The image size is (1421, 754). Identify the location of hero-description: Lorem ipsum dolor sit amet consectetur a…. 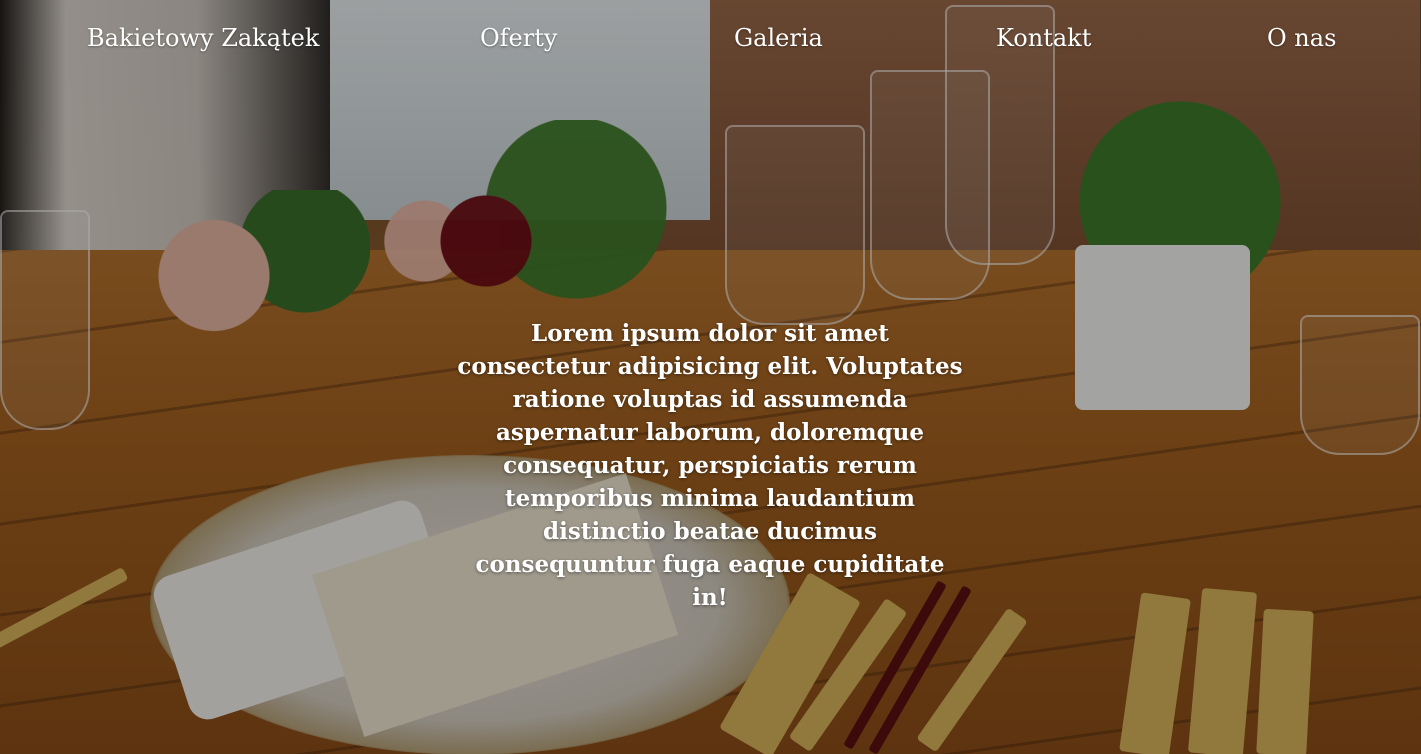
(710, 465).